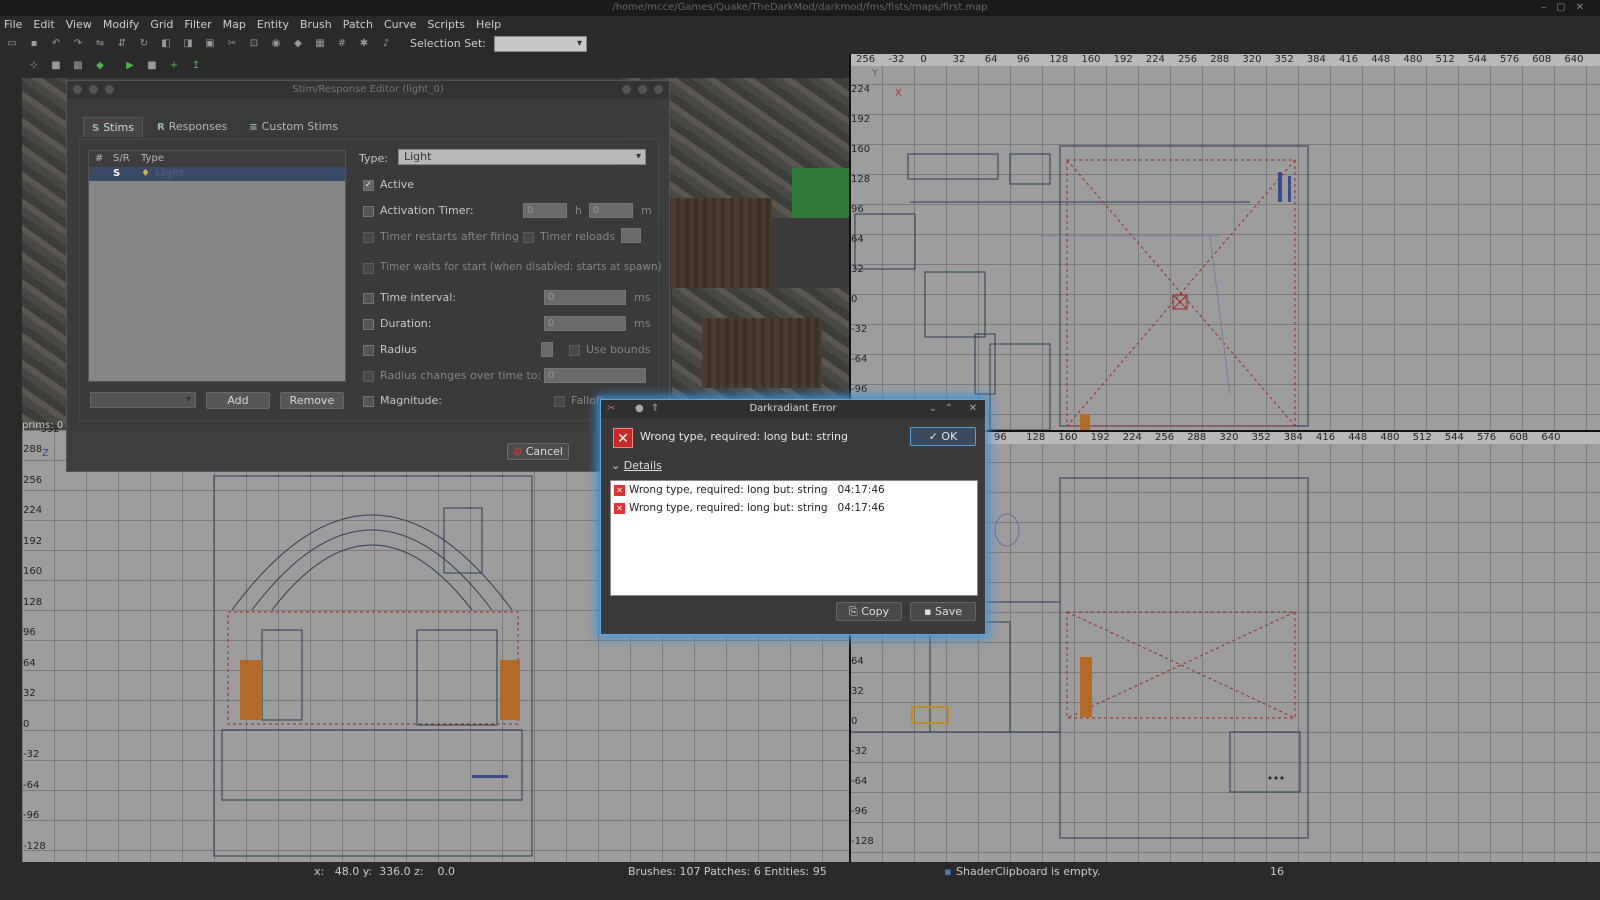 This screenshot has width=1600, height=900. Describe the element at coordinates (943, 436) in the screenshot. I see `ok-button: ✓ OK` at that location.